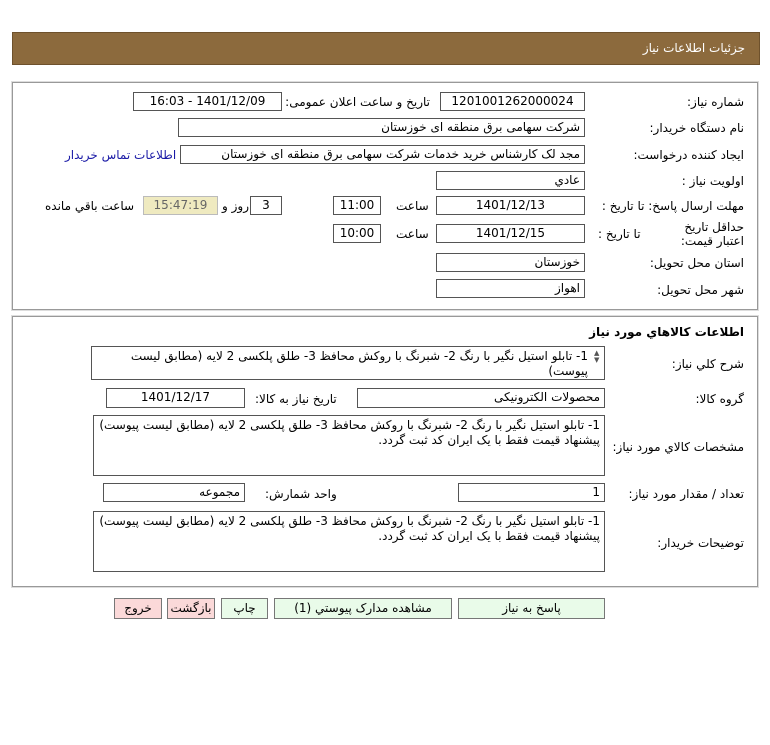 The height and width of the screenshot is (745, 770). I want to click on view-documents-button: مشاهده مدارک پیوستي (1), so click(363, 608).